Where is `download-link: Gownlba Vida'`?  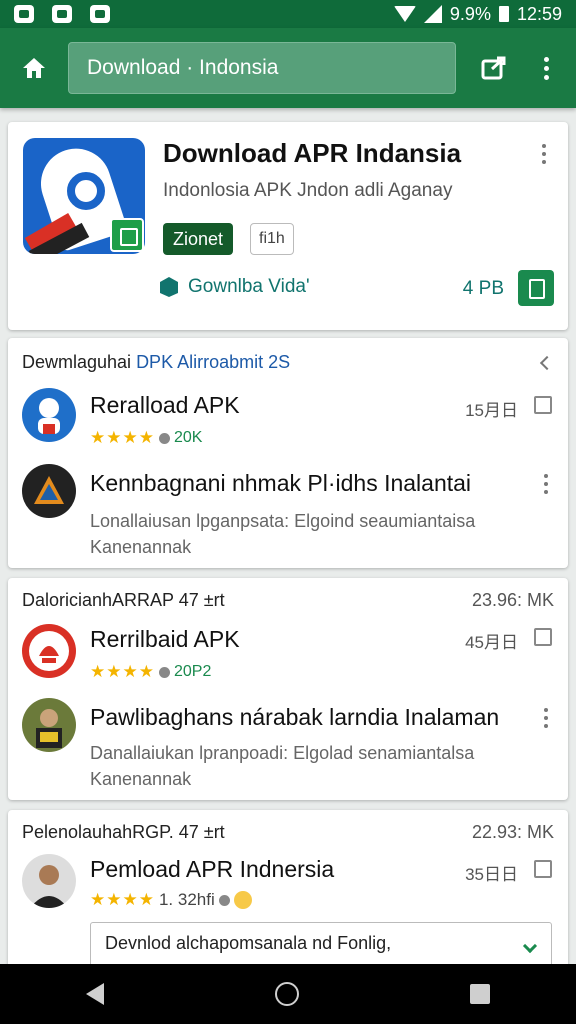
download-link: Gownlba Vida' is located at coordinates (235, 287).